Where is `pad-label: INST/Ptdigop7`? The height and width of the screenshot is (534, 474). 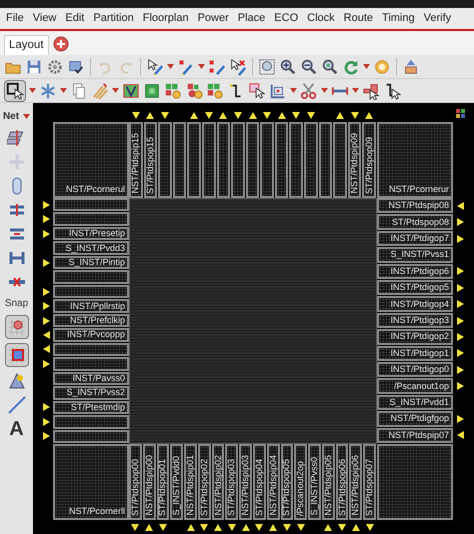
pad-label: INST/Ptdigop7 is located at coordinates (419, 238).